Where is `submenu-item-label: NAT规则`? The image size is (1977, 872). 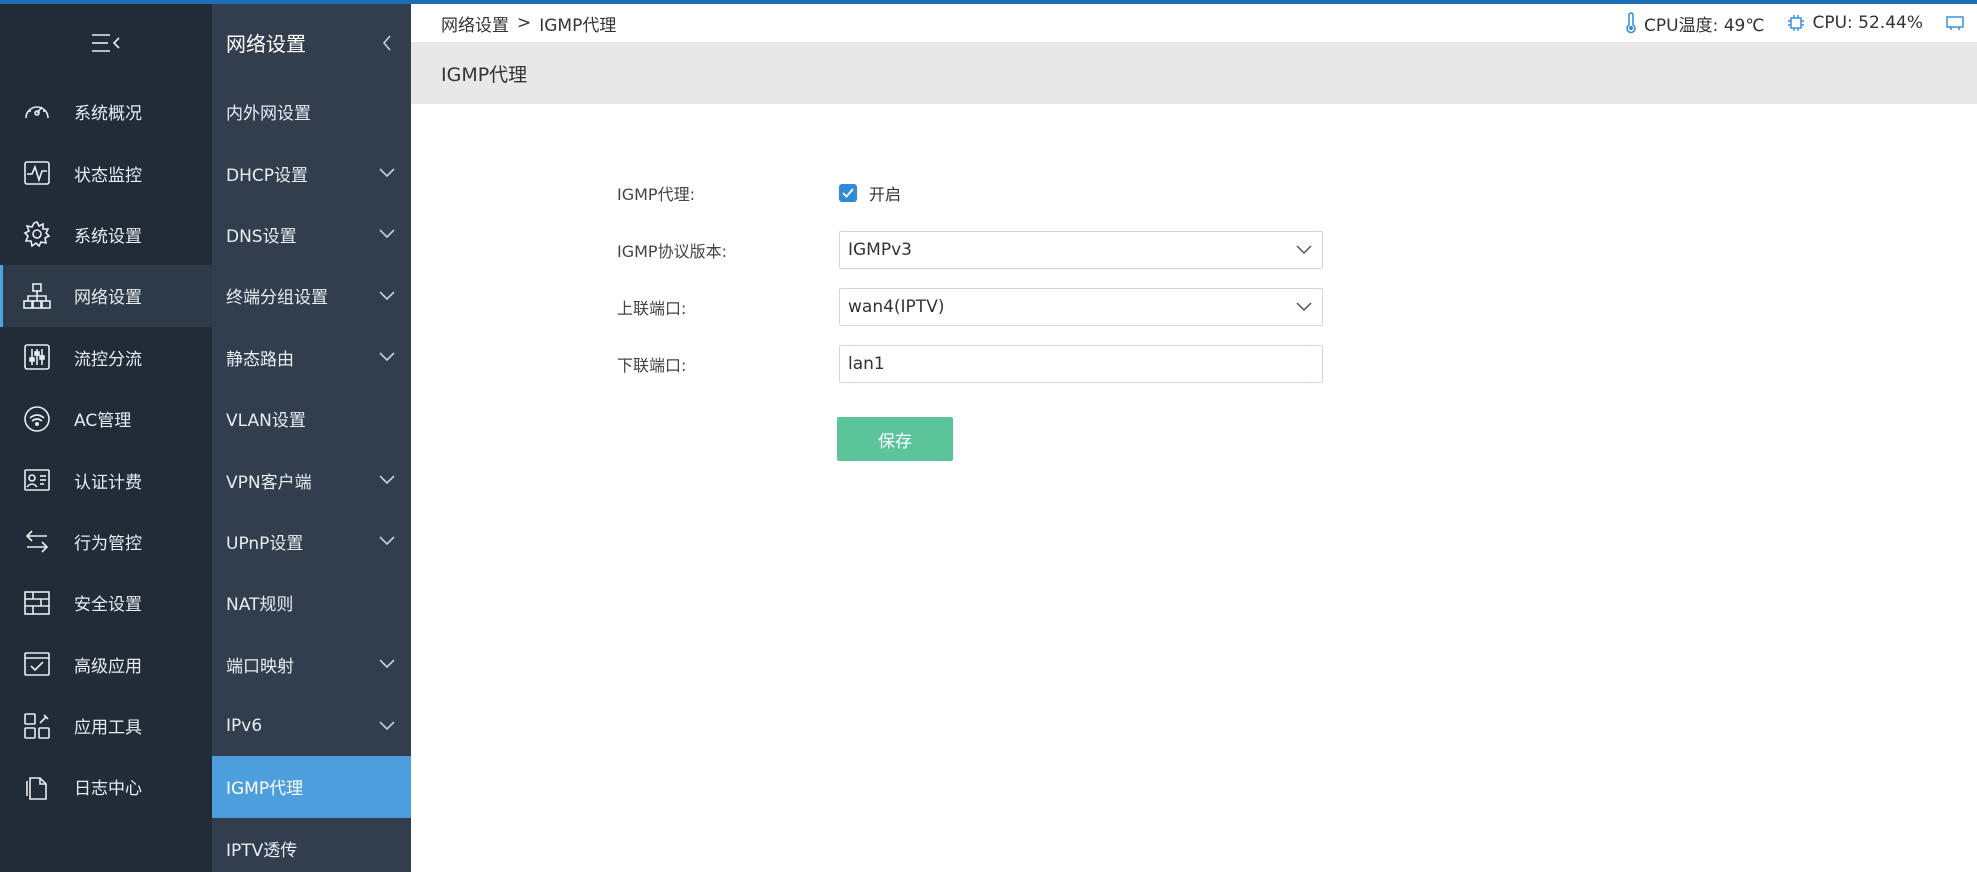
submenu-item-label: NAT规则 is located at coordinates (260, 605).